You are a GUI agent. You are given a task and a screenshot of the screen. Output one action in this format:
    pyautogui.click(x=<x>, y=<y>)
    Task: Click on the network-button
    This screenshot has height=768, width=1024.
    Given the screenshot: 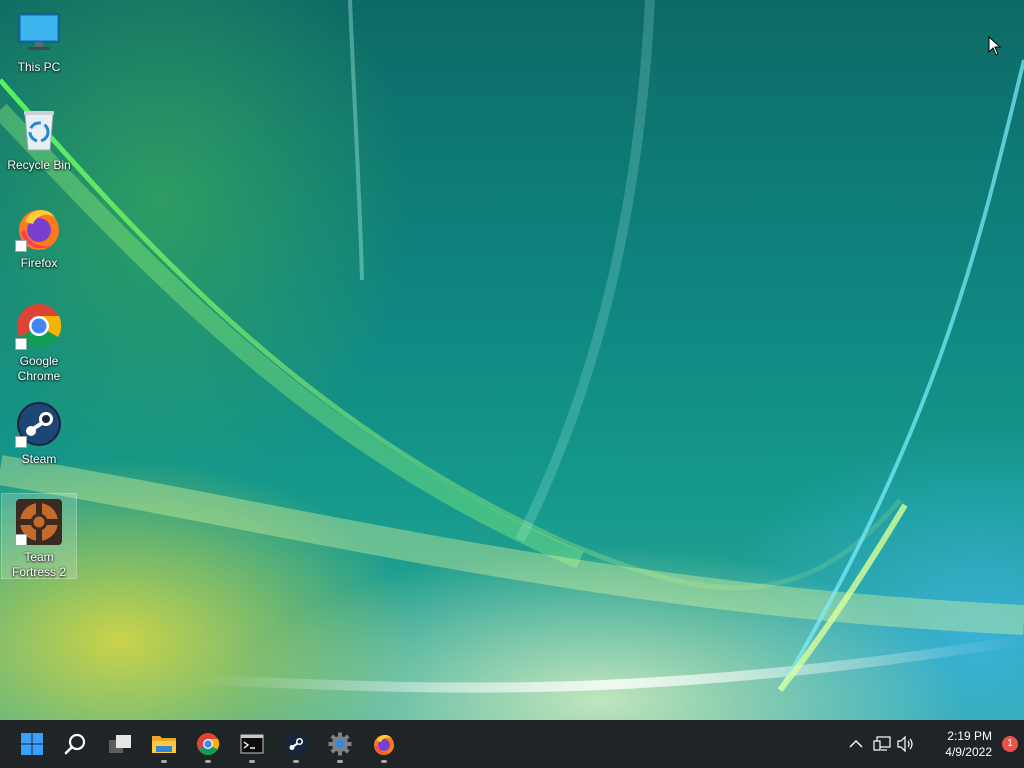 What is the action you would take?
    pyautogui.click(x=882, y=744)
    